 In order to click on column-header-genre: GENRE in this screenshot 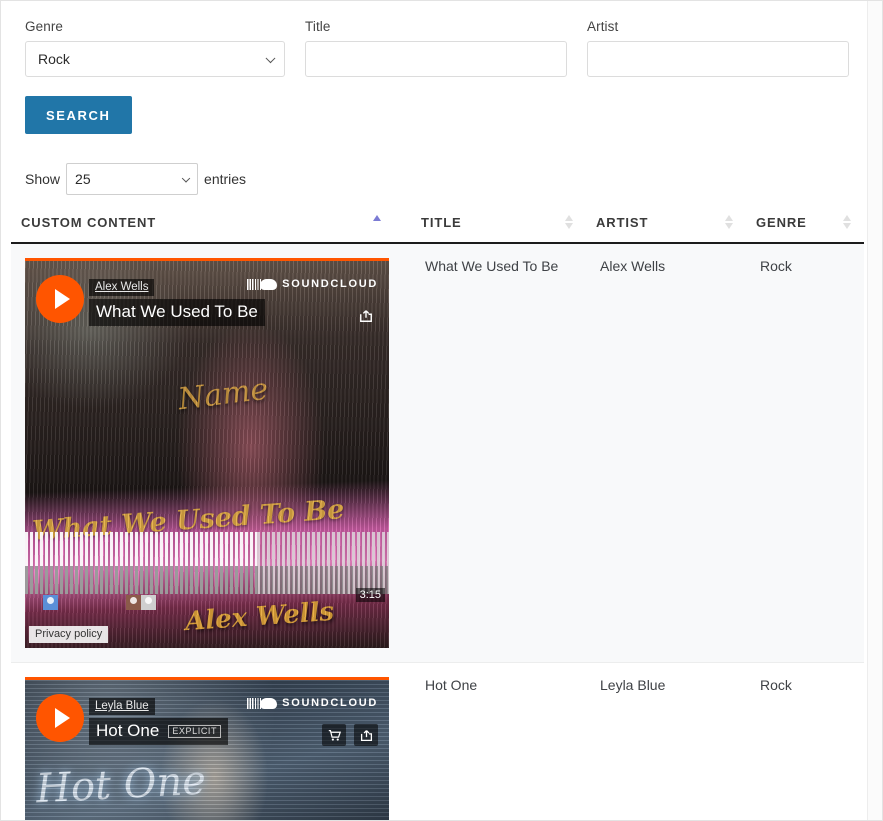, I will do `click(805, 225)`.